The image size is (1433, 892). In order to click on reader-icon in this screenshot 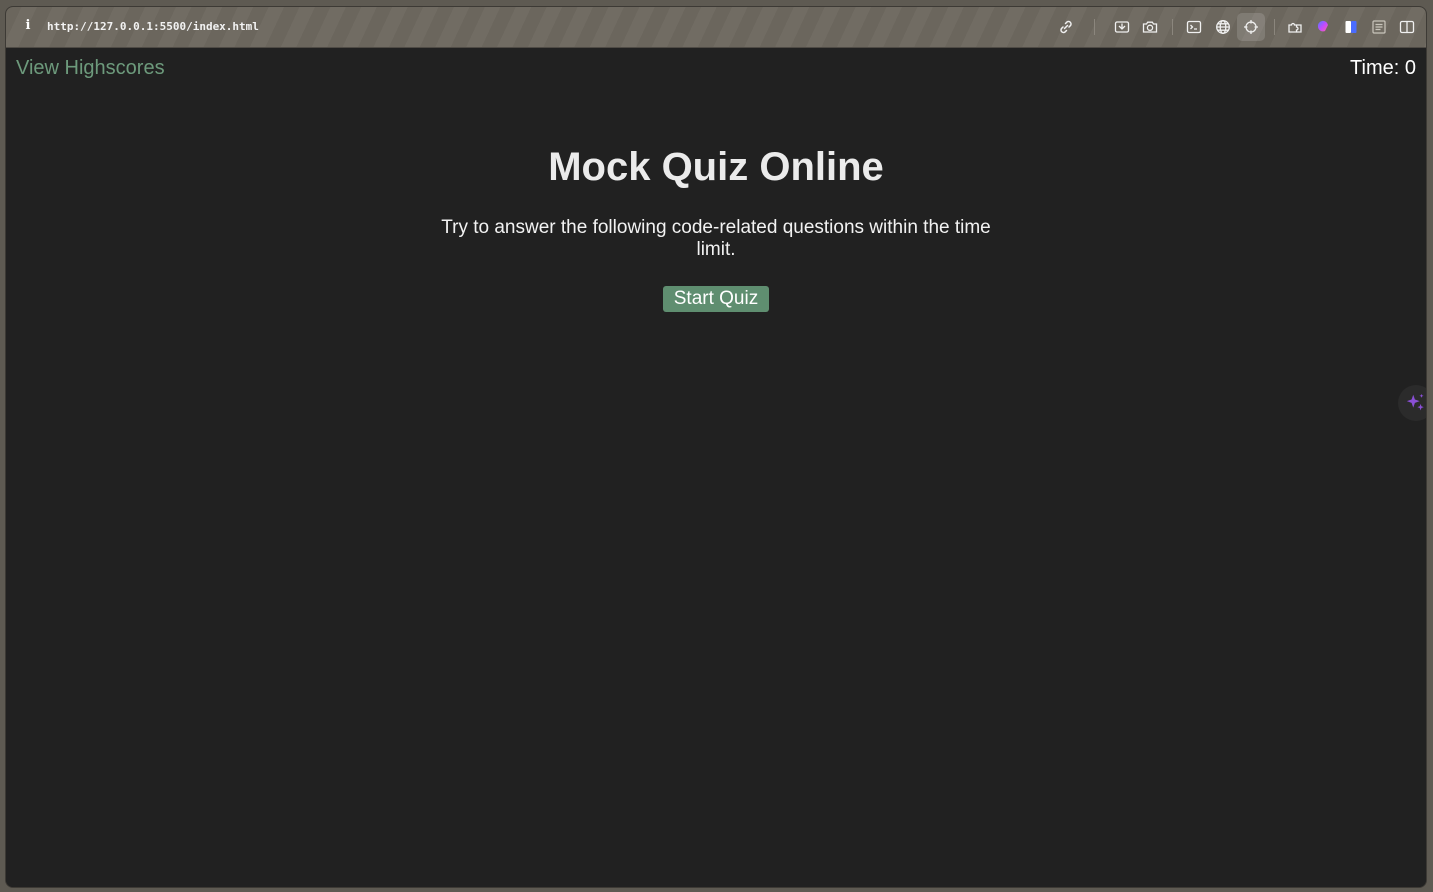, I will do `click(1379, 27)`.